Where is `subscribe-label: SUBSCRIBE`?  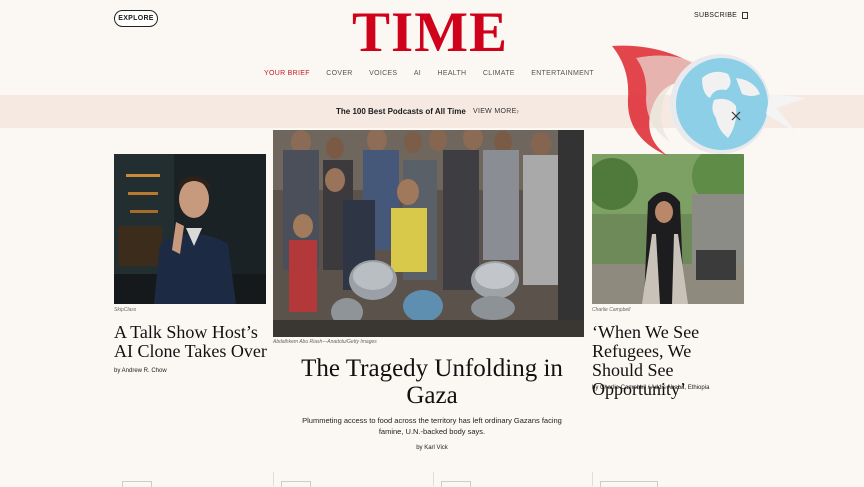
subscribe-label: SUBSCRIBE is located at coordinates (716, 15).